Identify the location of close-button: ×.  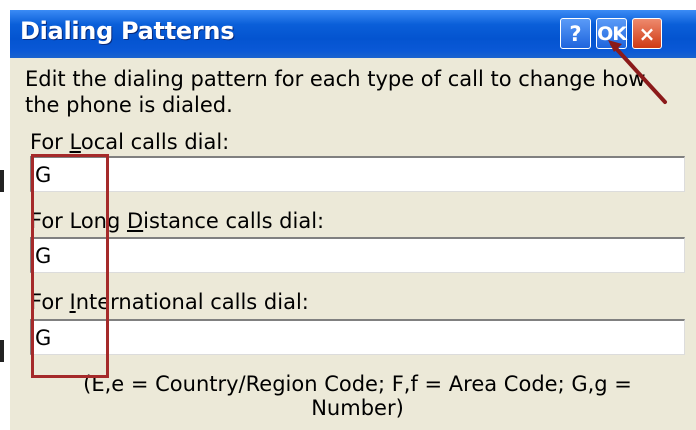
(647, 33).